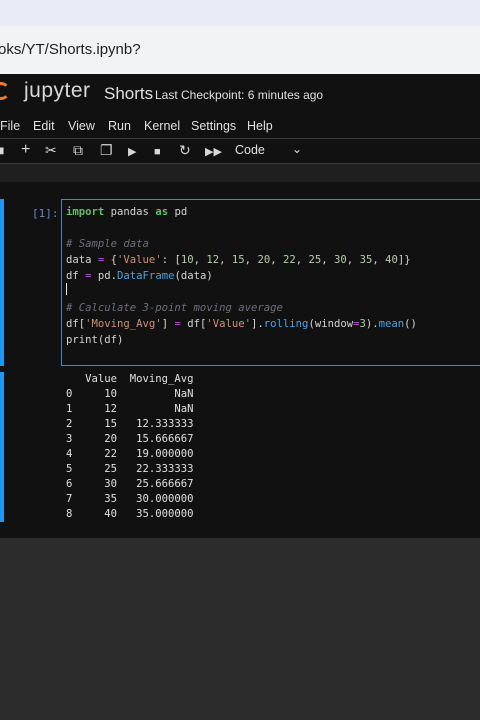 Image resolution: width=480 pixels, height=720 pixels. What do you see at coordinates (119, 126) in the screenshot?
I see `menu-run: Run` at bounding box center [119, 126].